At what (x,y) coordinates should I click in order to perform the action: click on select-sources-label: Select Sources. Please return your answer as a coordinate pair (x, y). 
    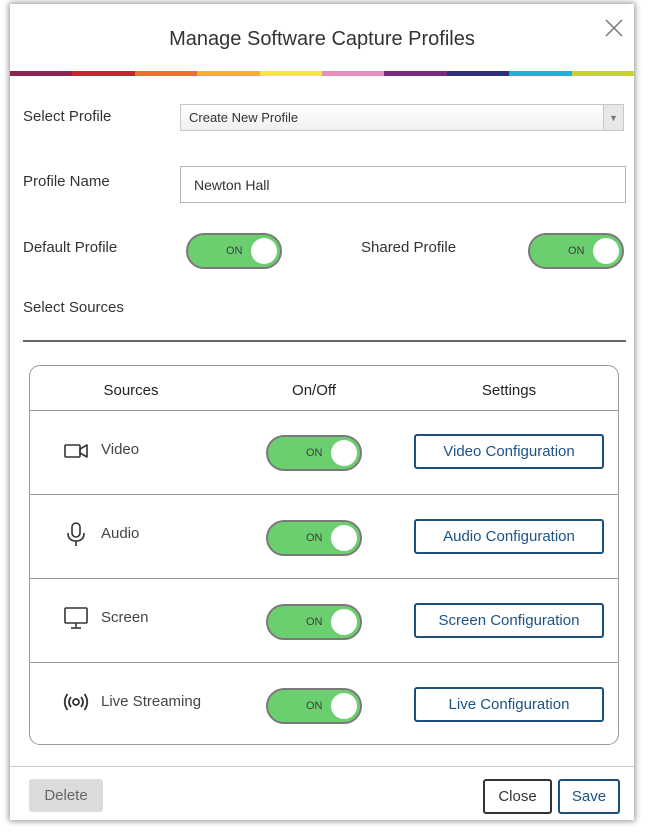
    Looking at the image, I should click on (73, 307).